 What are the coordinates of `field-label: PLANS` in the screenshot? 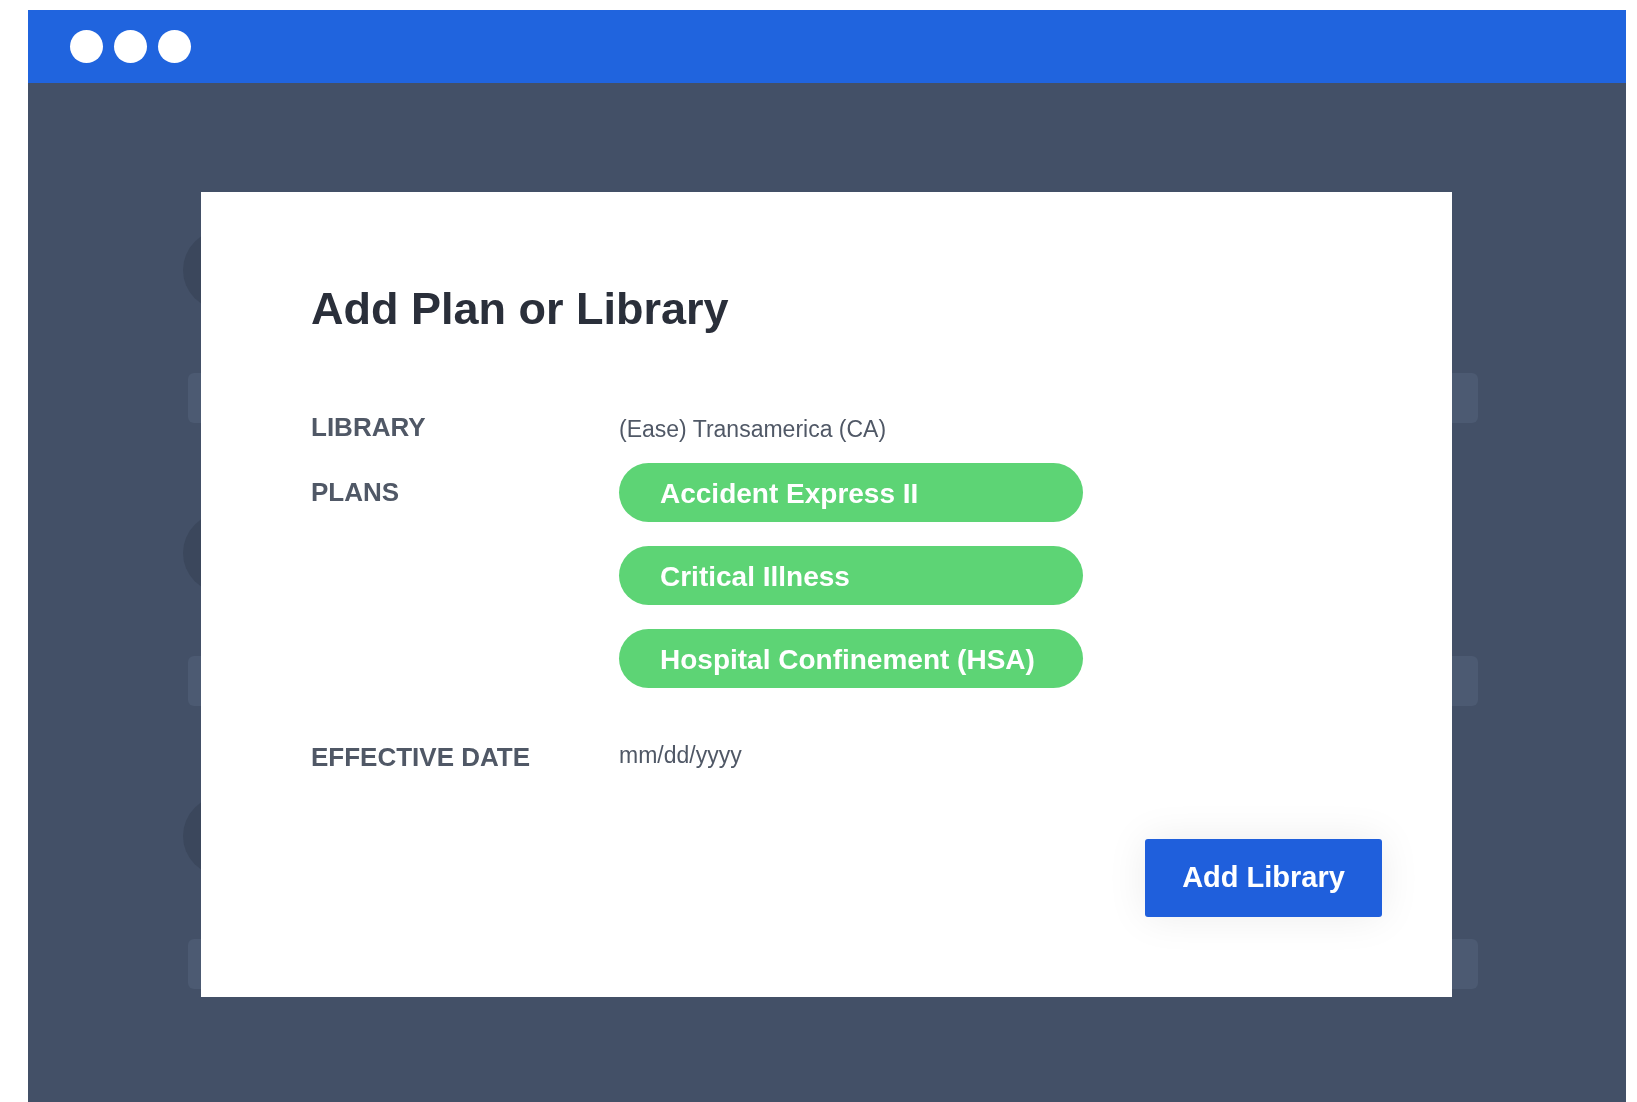 It's located at (356, 492).